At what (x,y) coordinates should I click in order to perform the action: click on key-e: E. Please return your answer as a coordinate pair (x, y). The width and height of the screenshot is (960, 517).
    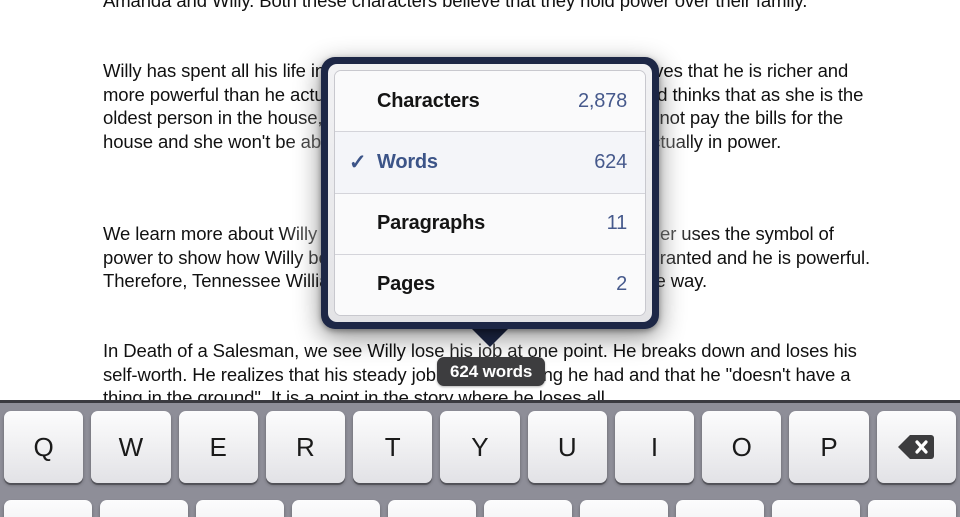
    Looking at the image, I should click on (218, 447).